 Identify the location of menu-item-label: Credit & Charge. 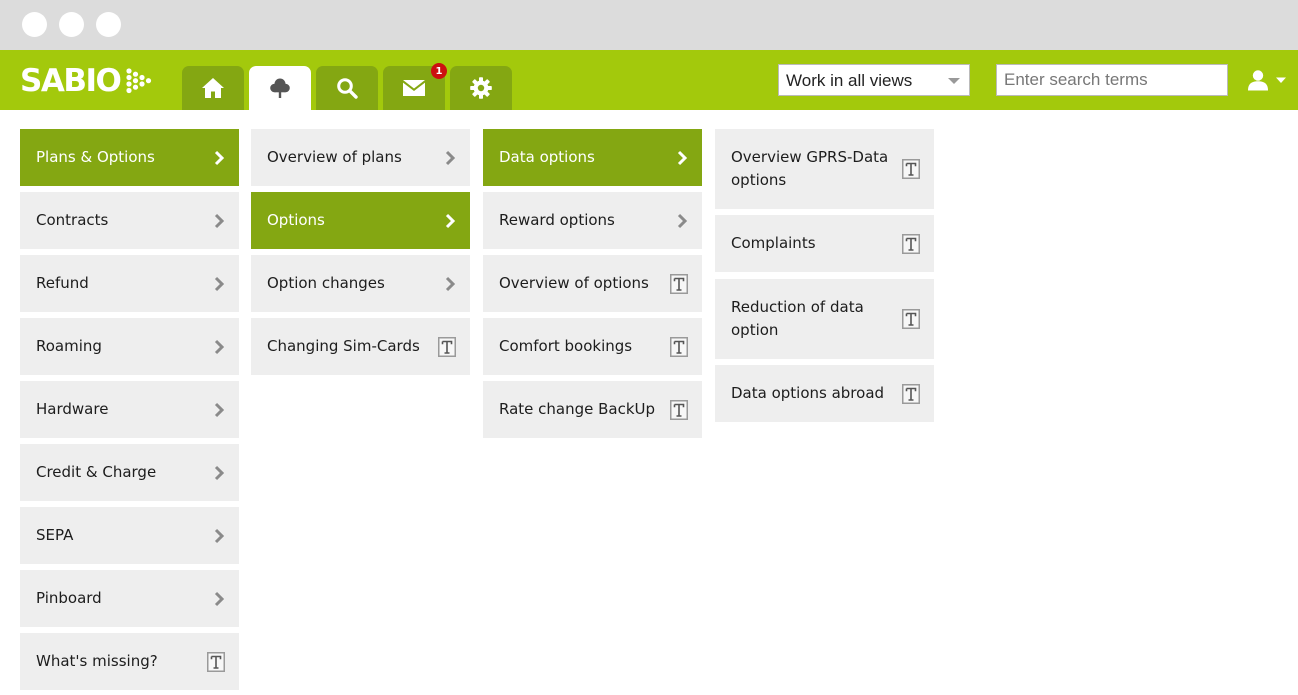
(96, 471).